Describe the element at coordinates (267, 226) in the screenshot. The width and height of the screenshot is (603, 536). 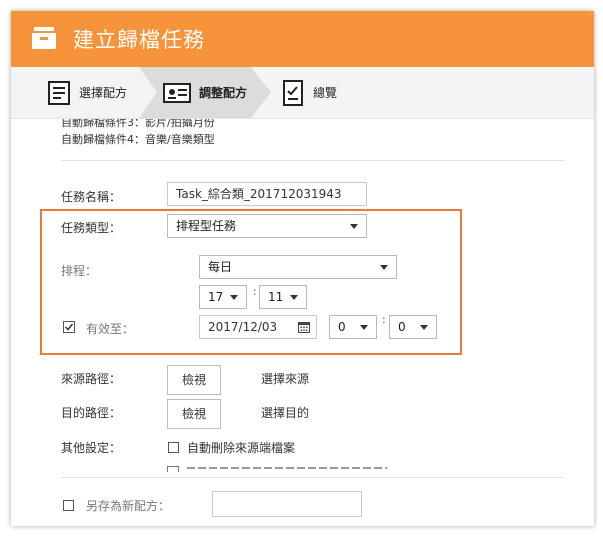
I see `task-type-select: 排程型任務` at that location.